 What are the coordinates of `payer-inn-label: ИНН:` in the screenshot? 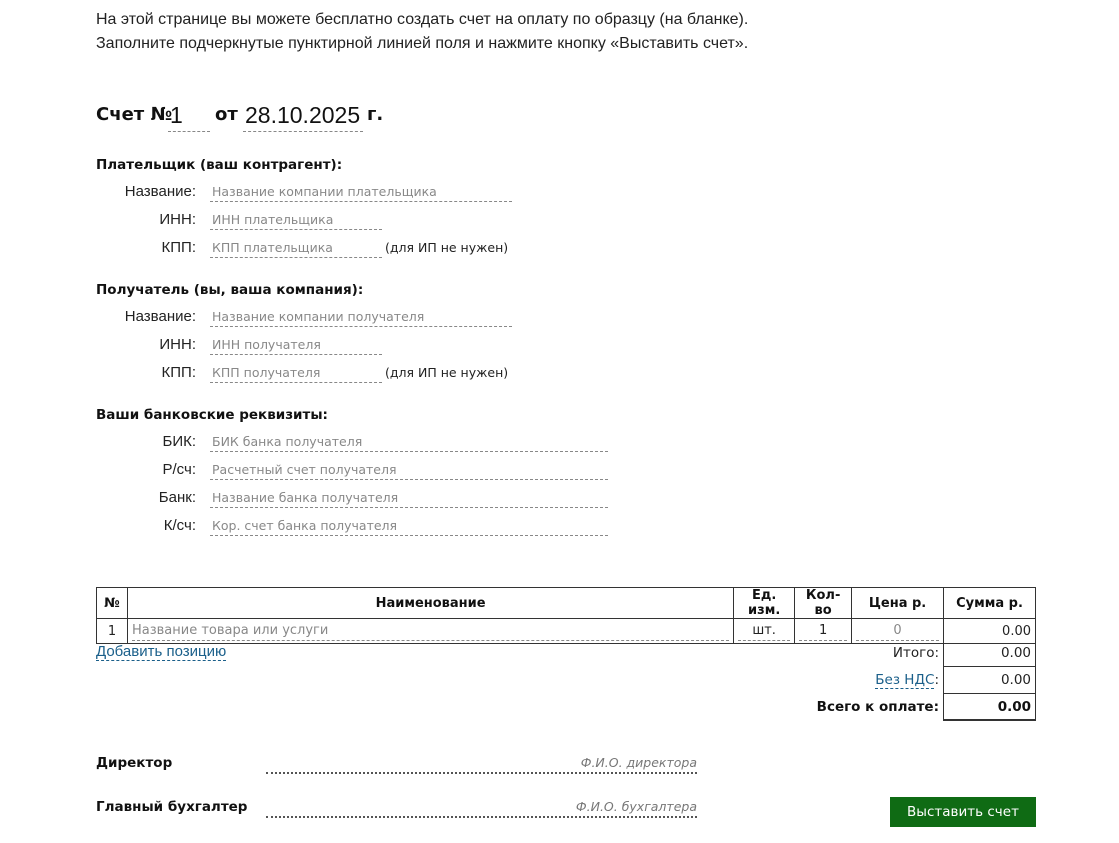 It's located at (177, 219).